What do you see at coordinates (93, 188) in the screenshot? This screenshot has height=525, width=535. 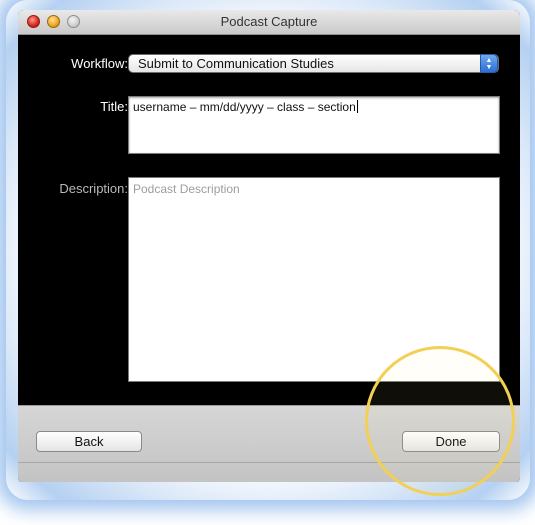 I see `description-label: Description:` at bounding box center [93, 188].